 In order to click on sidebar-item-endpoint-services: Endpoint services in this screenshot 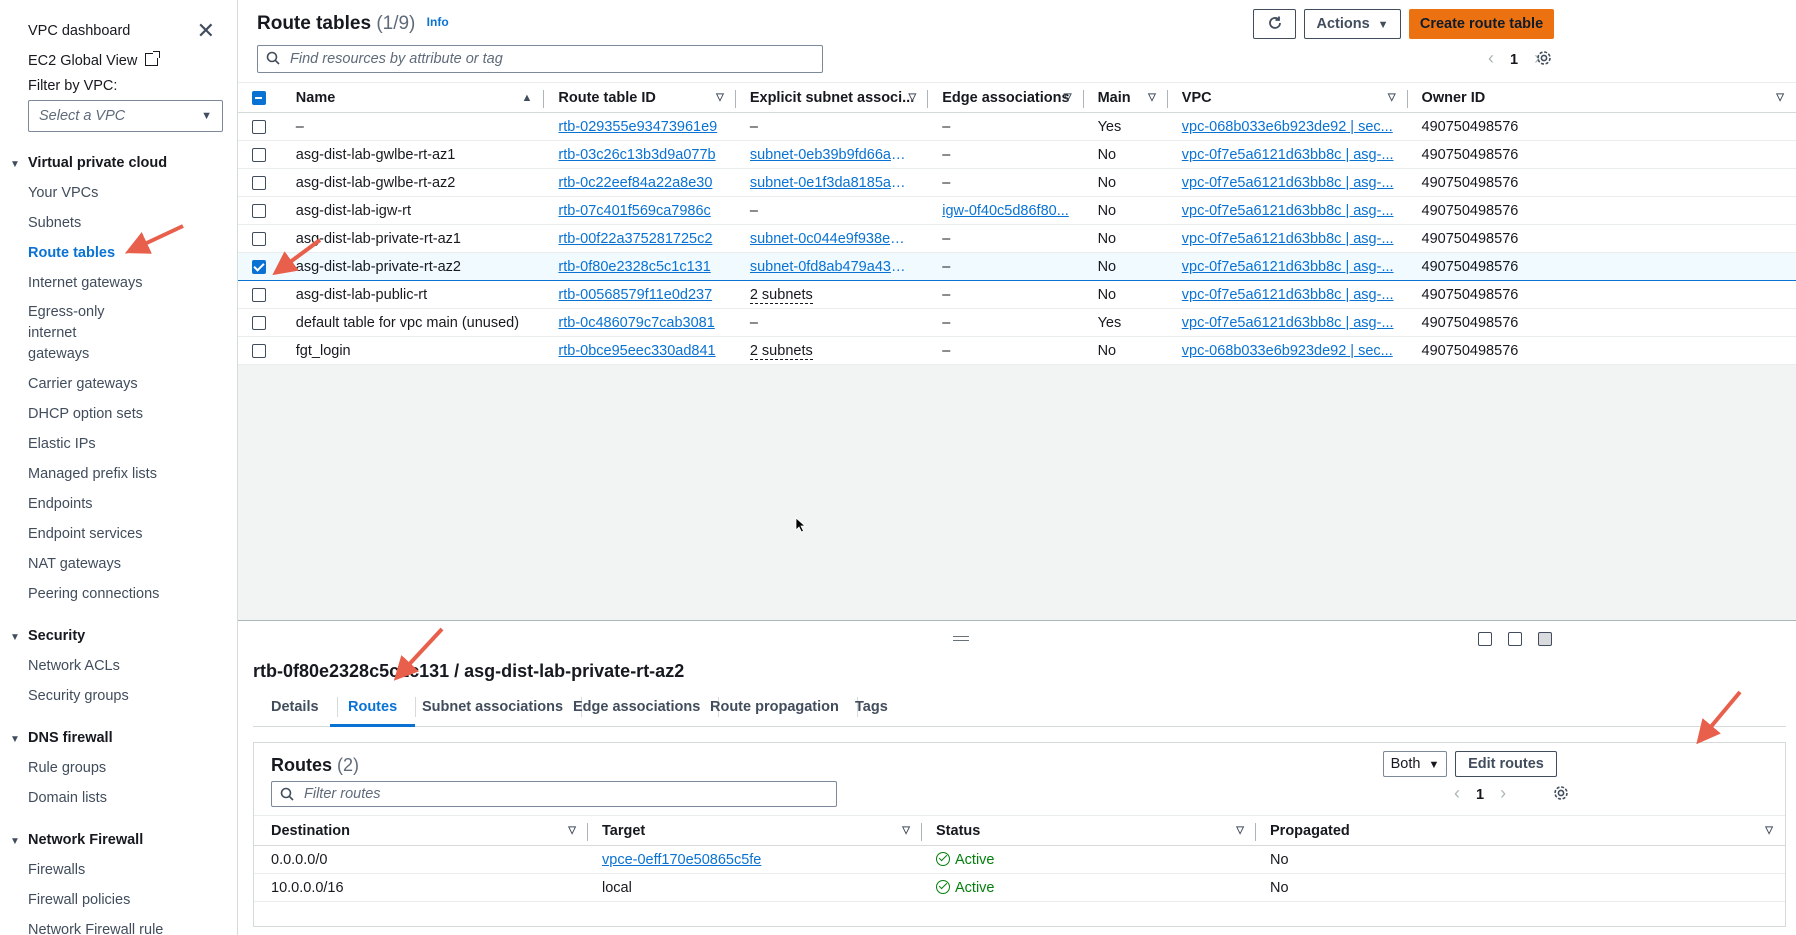, I will do `click(118, 534)`.